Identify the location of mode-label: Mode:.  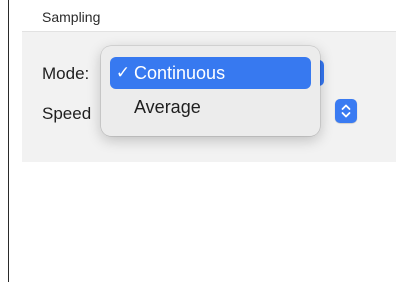
(66, 73).